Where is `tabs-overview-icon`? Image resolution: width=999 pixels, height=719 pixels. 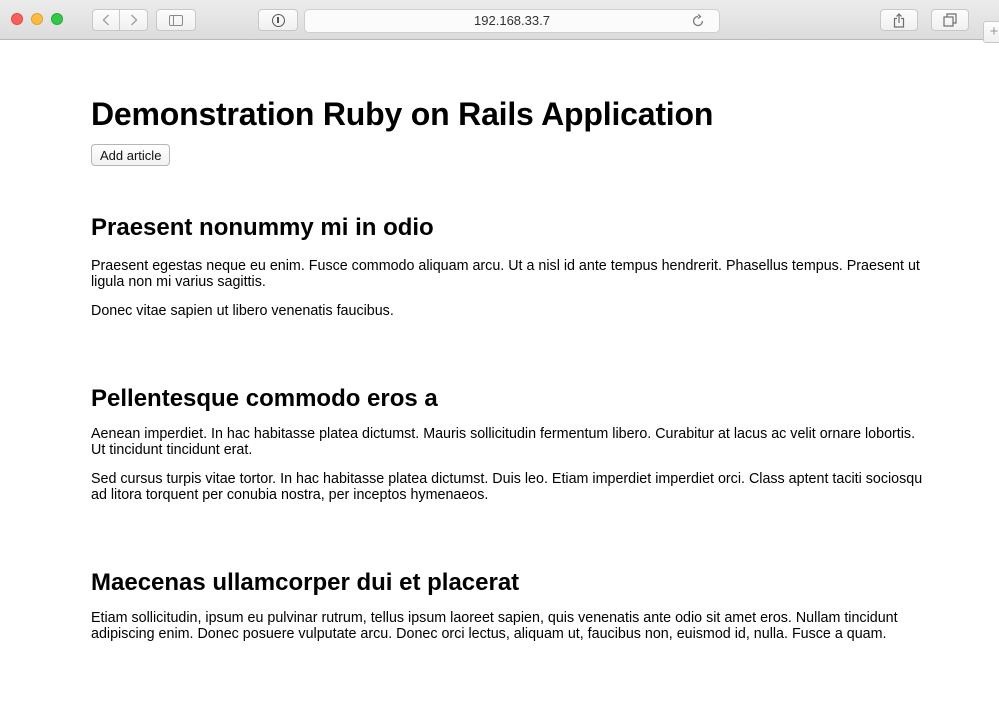
tabs-overview-icon is located at coordinates (950, 20).